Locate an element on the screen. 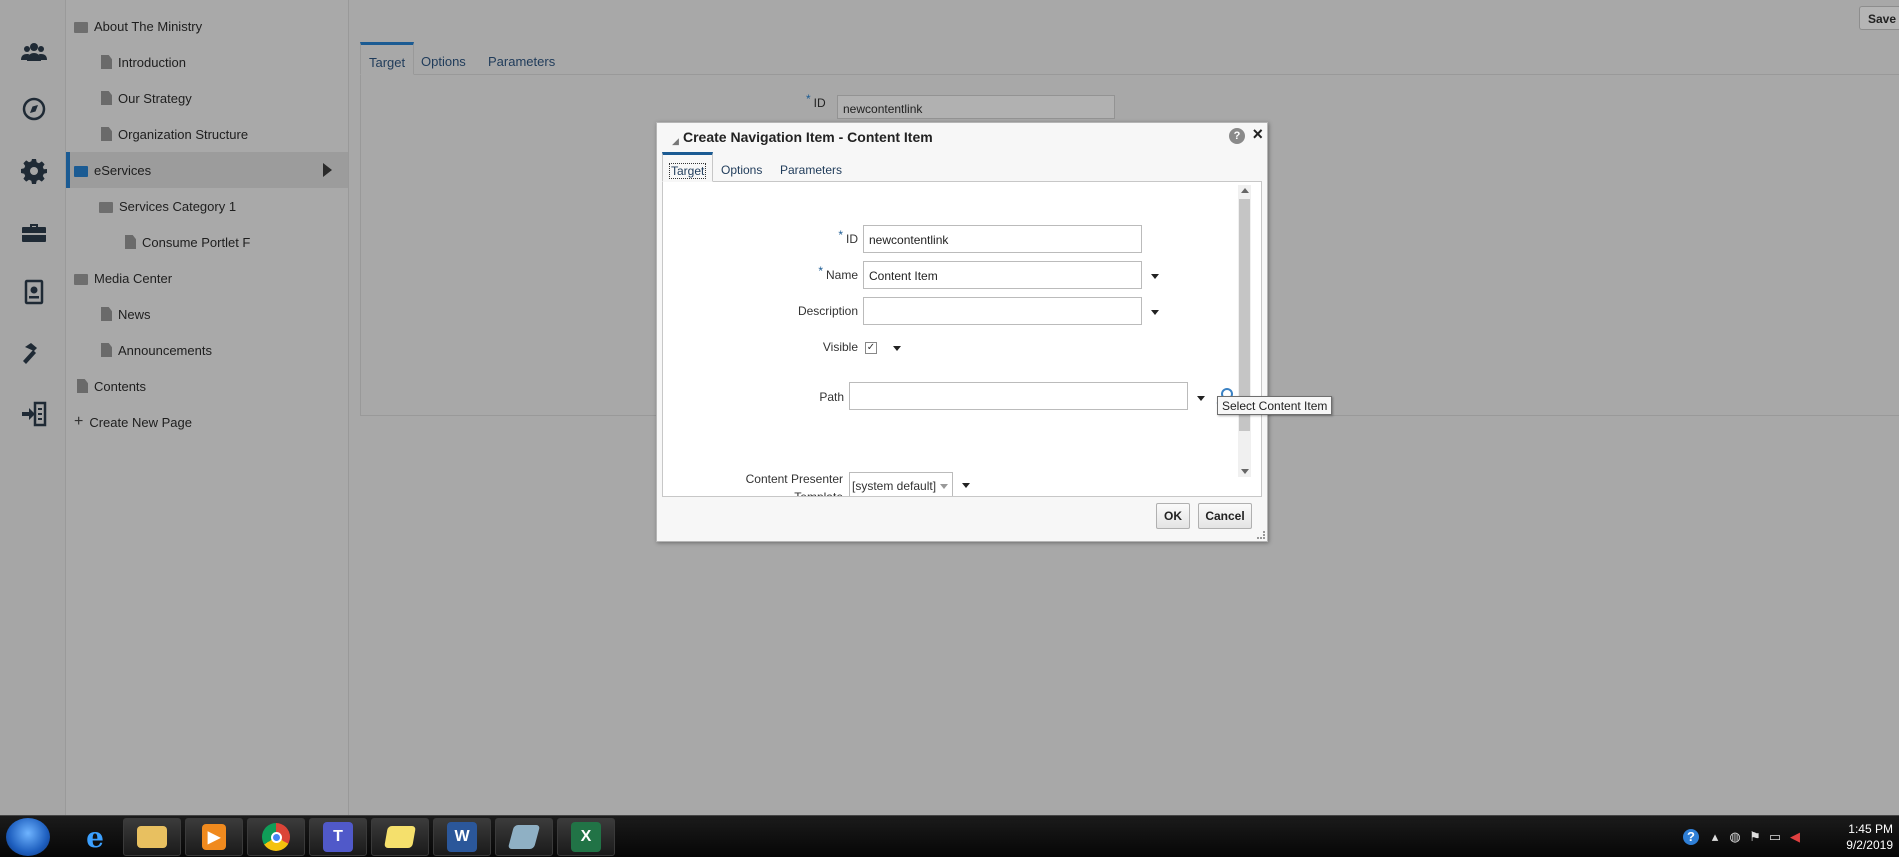 This screenshot has height=857, width=1899. tree-item-label: Announcements is located at coordinates (165, 350).